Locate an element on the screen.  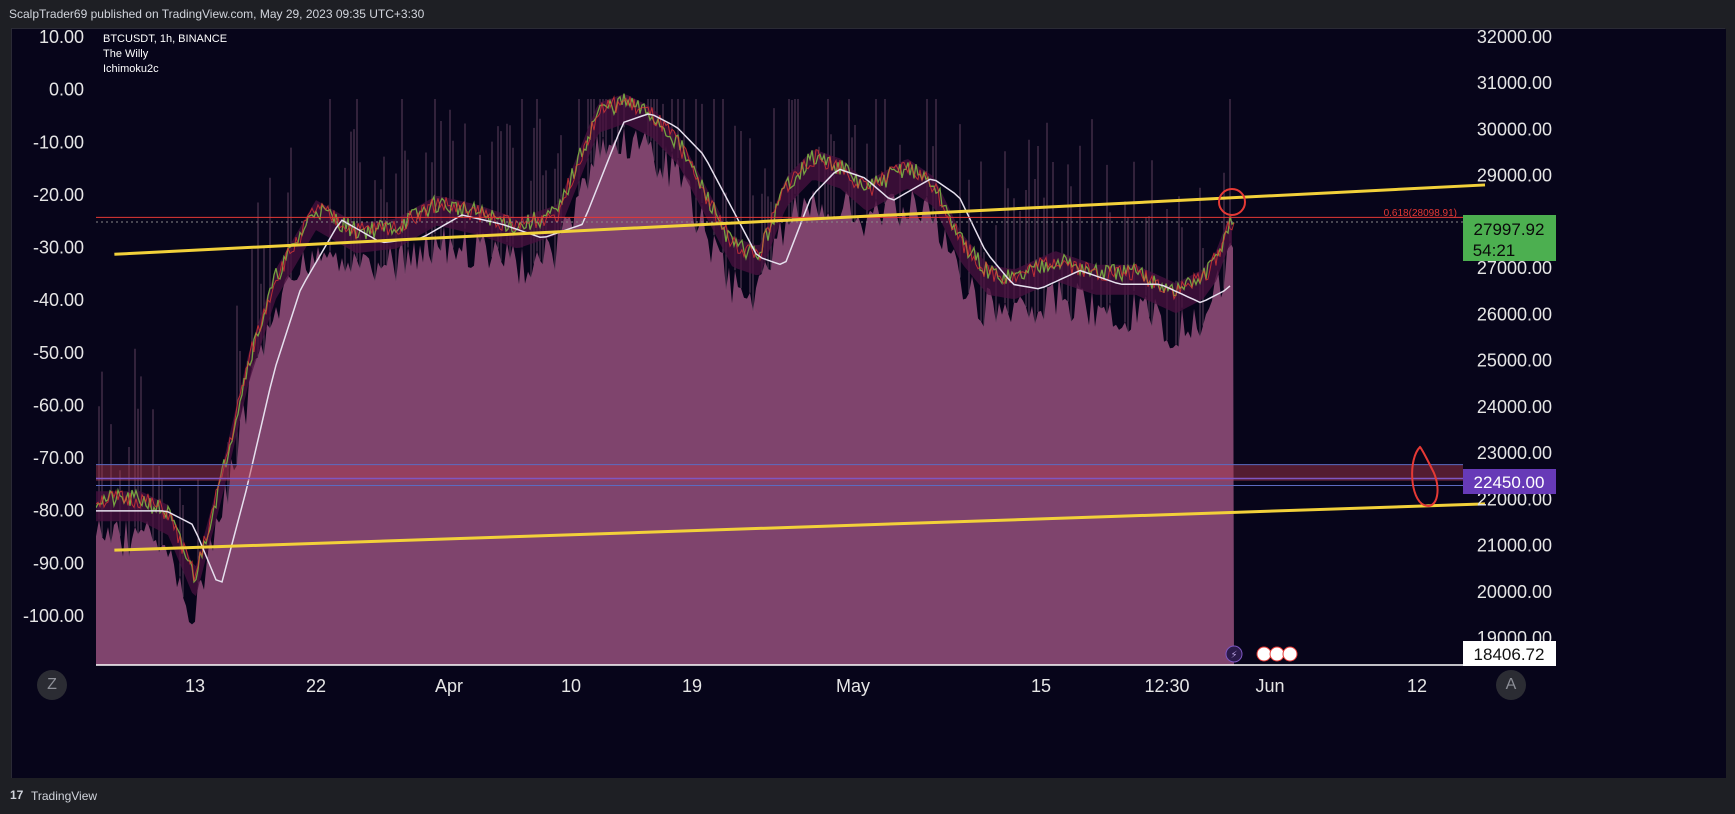
left-axis-tick: 10.00 is located at coordinates (61, 38).